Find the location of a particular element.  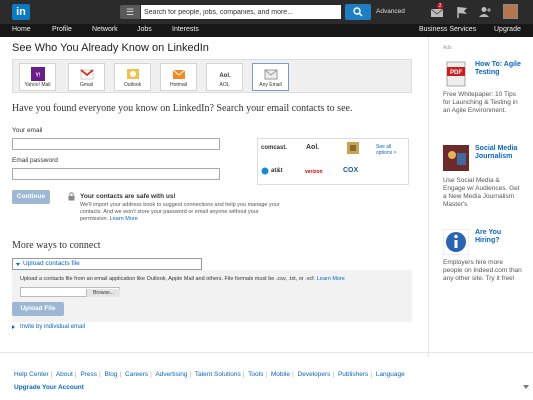

see-all-options-link: See all options > is located at coordinates (391, 150).